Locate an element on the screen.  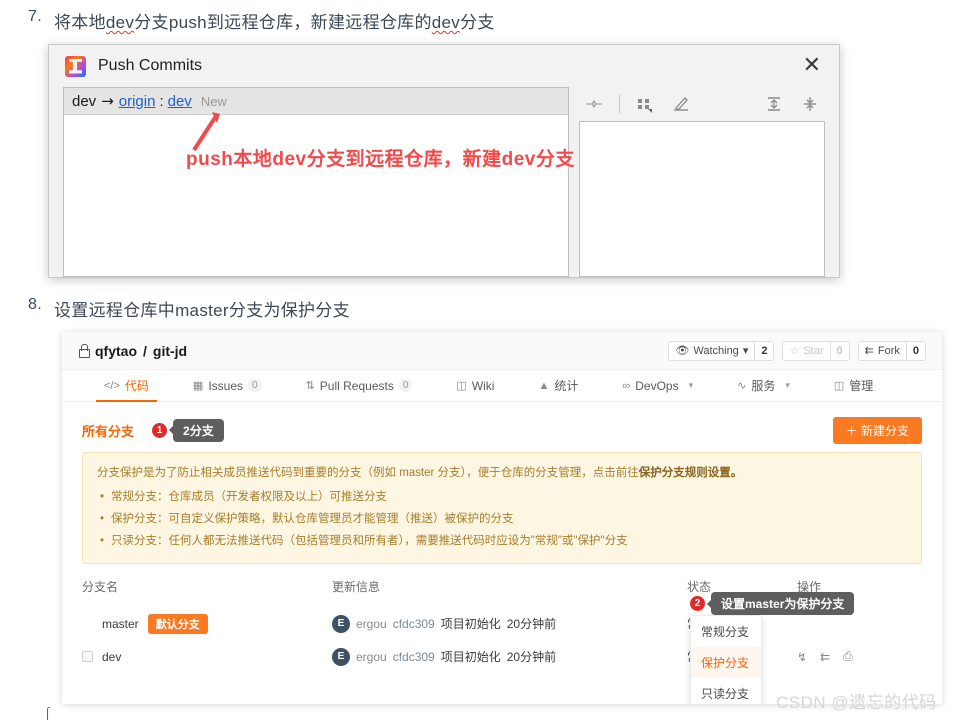
tab-pull-requests: ⇅ Pull Requests 0 is located at coordinates (359, 385).